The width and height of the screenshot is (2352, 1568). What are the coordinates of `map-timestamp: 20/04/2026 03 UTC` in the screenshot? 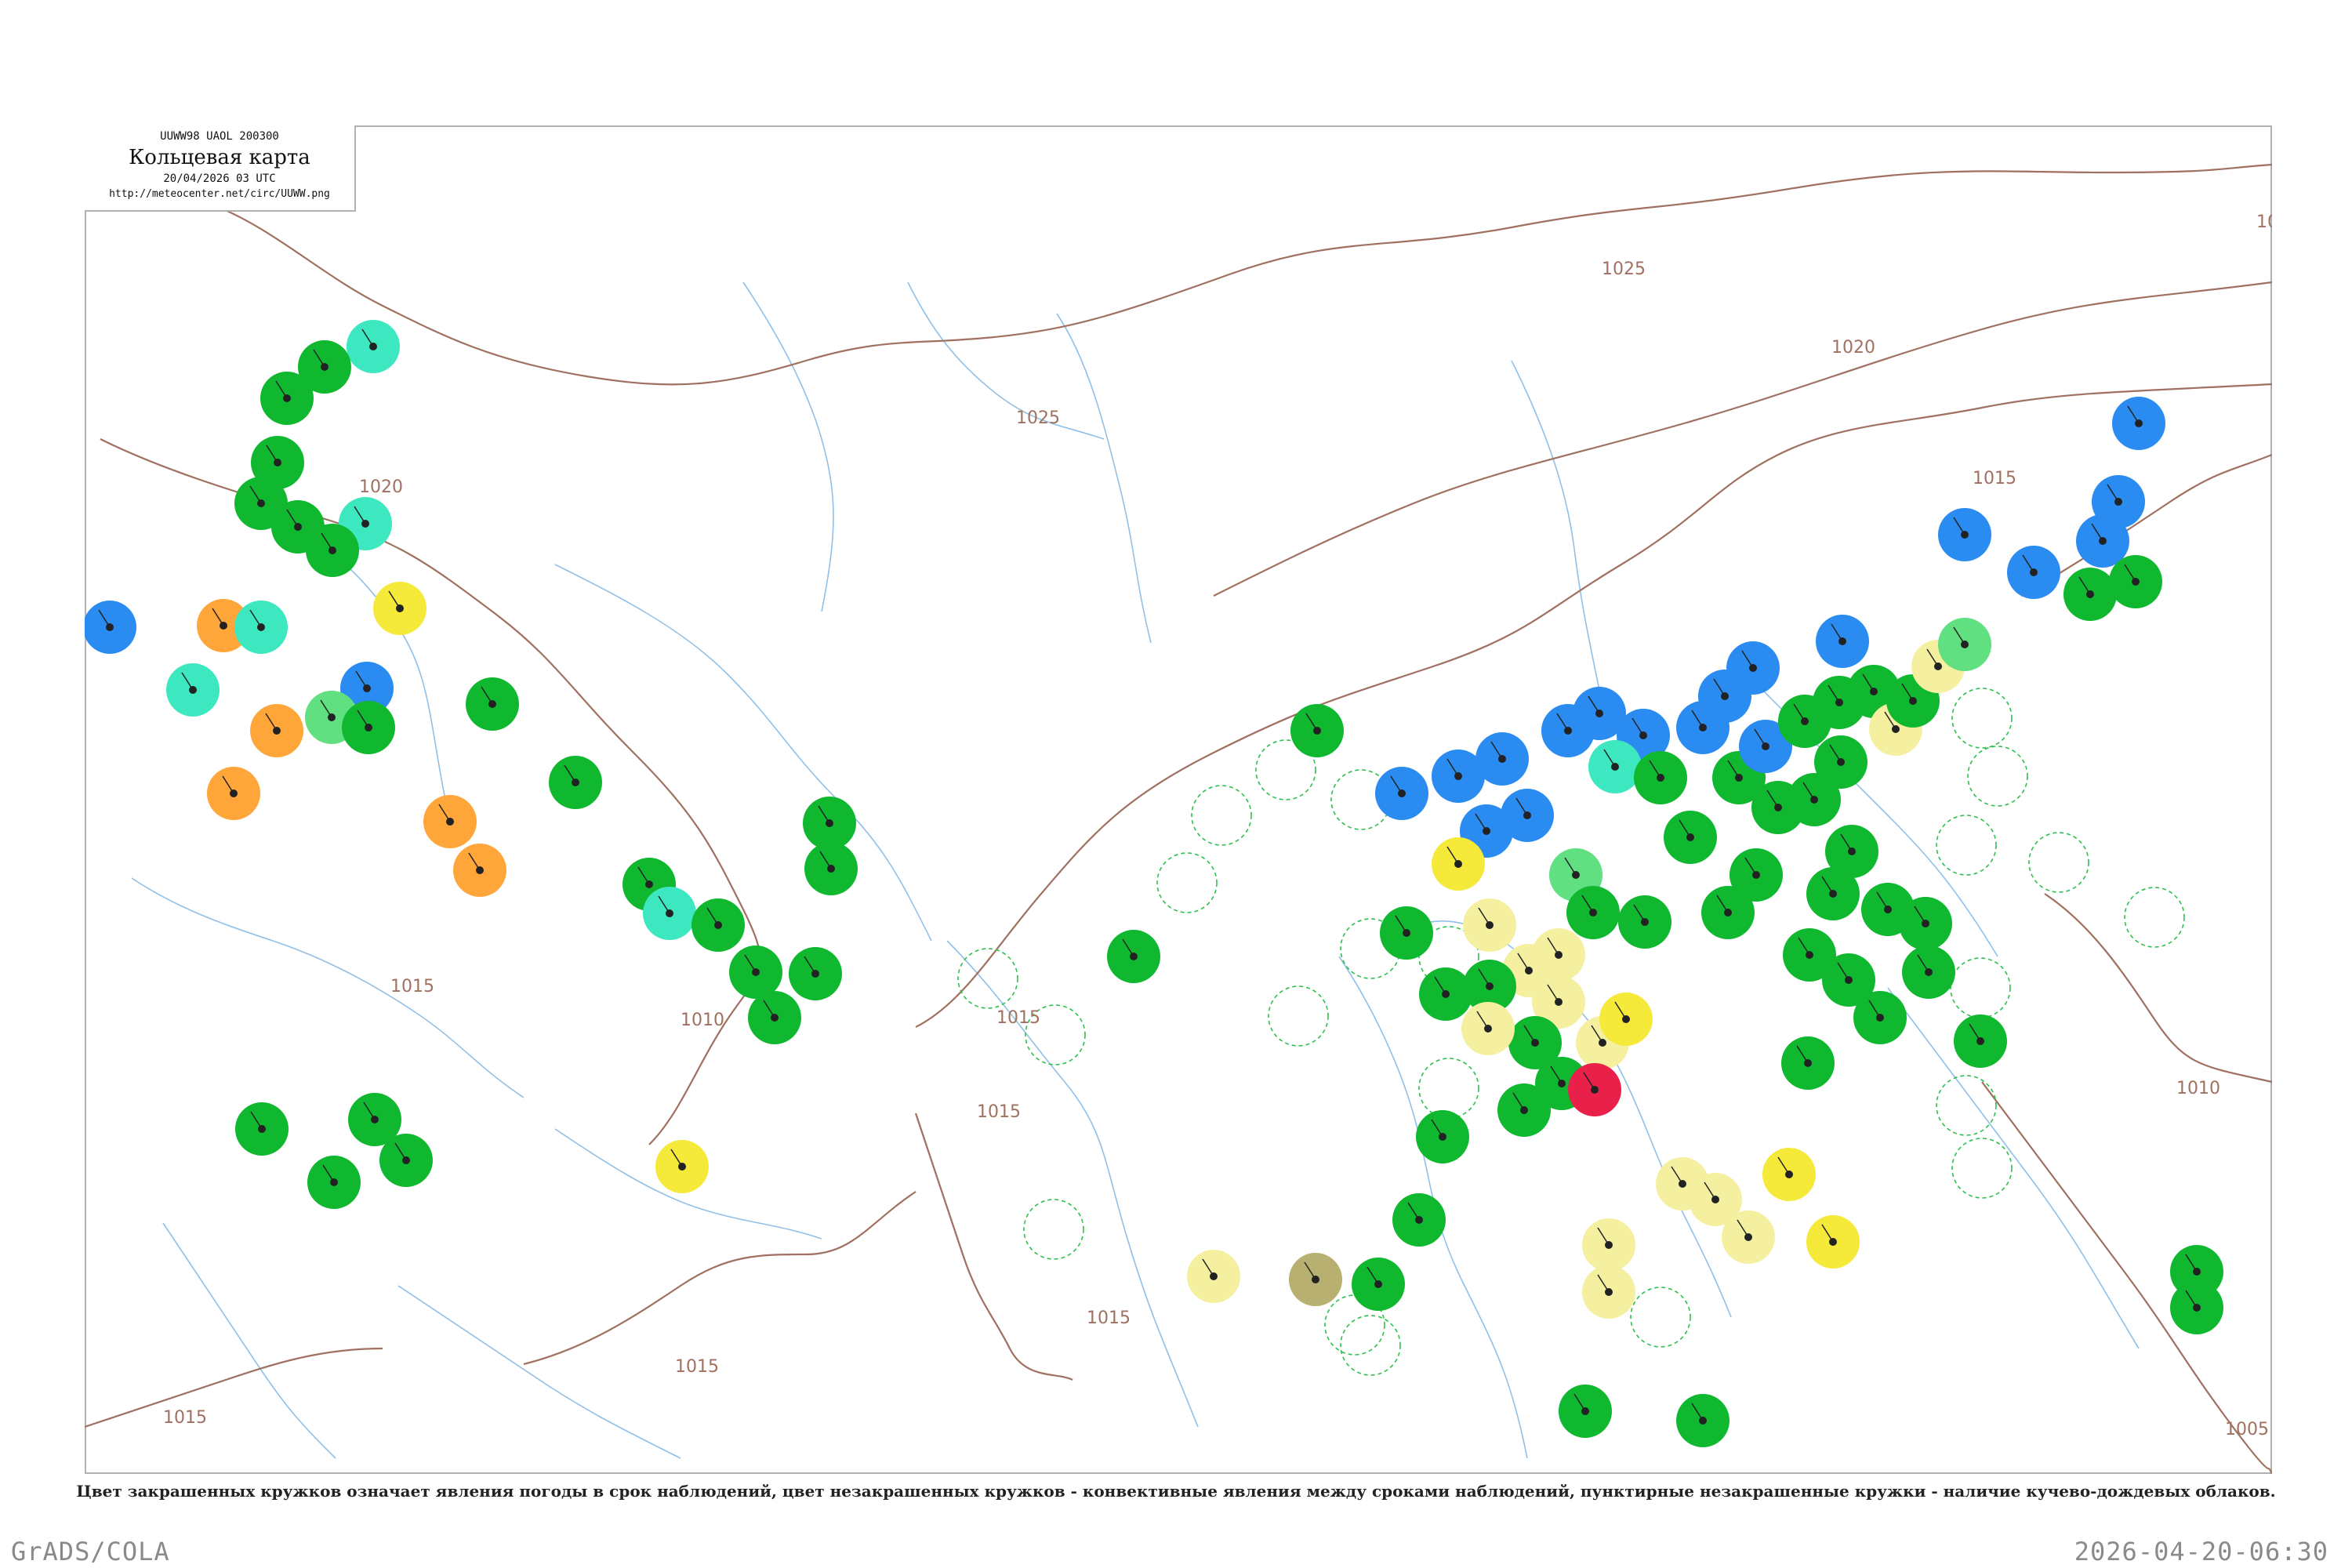 It's located at (219, 178).